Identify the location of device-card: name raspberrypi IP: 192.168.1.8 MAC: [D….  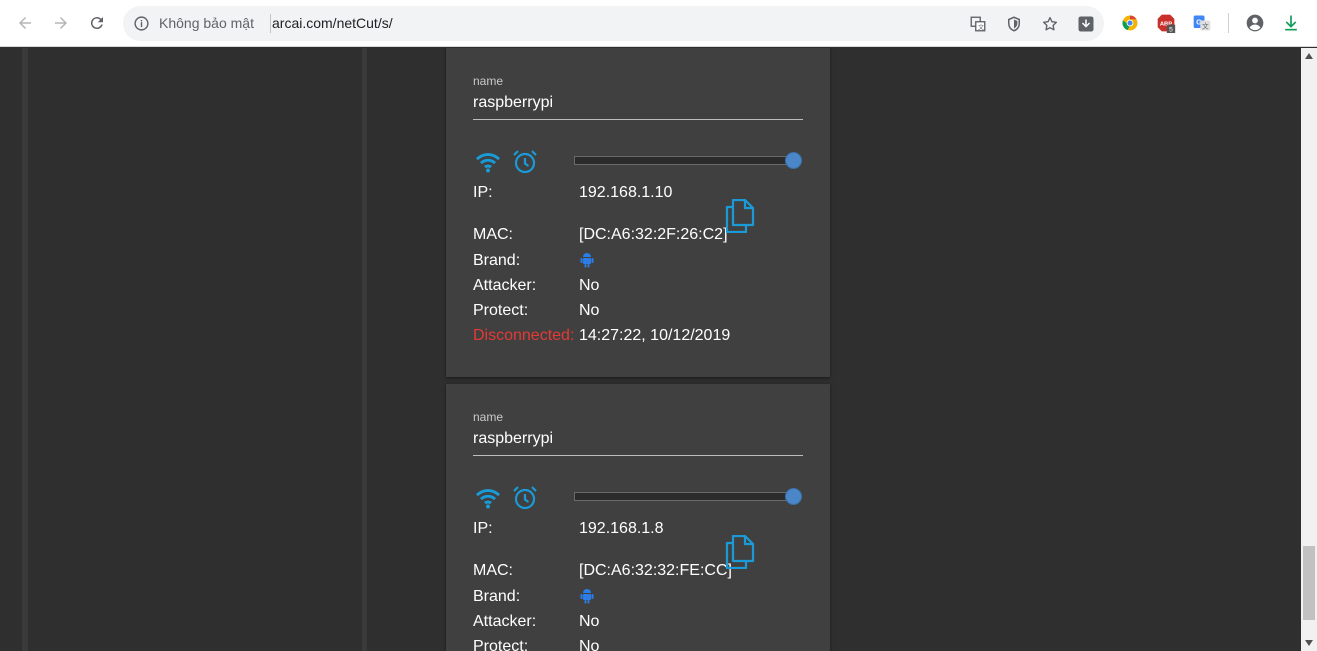
(638, 517).